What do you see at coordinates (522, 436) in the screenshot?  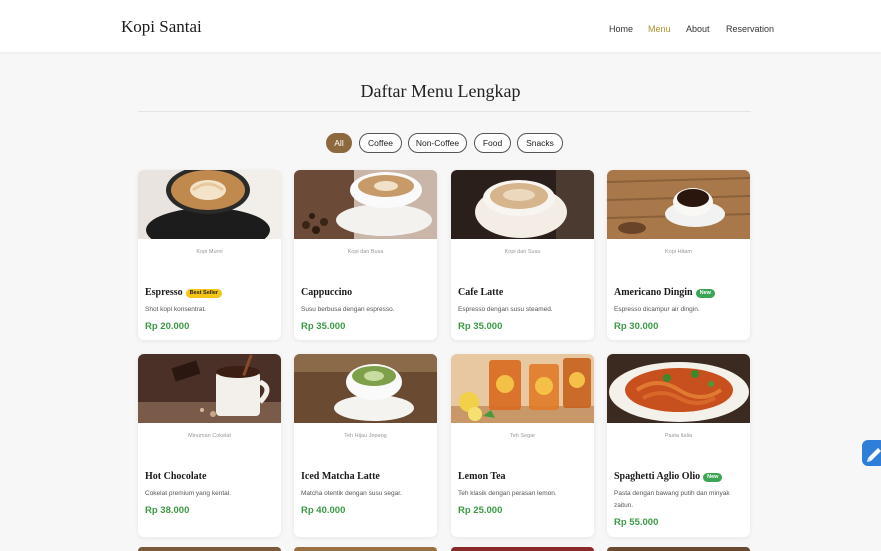 I see `item-caption: Teh Segar` at bounding box center [522, 436].